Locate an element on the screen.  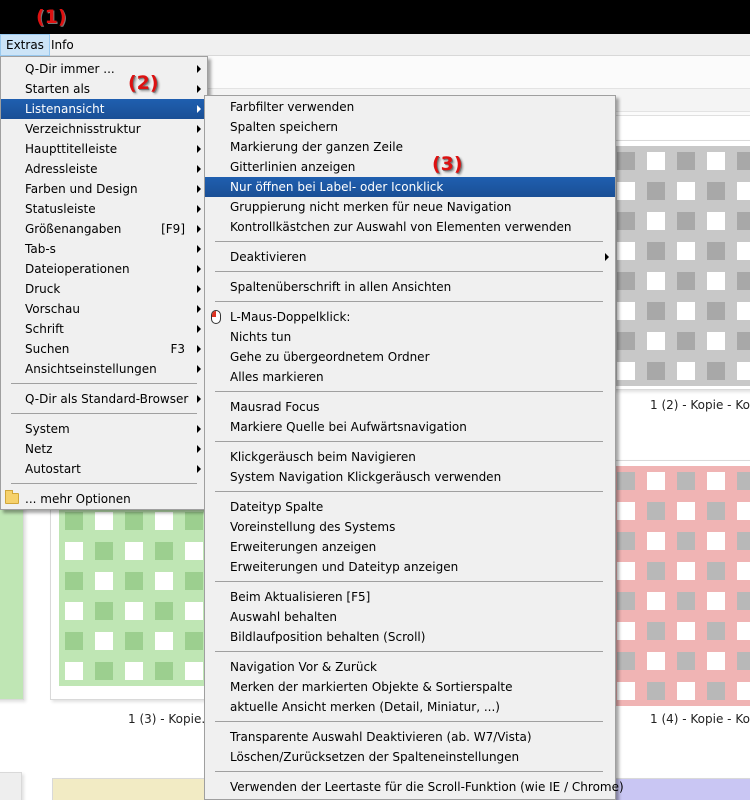
submenu-item-gehe-zu-ubergeordnetem-ordner: Gehe zu übergeordnetem Ordner is located at coordinates (410, 357).